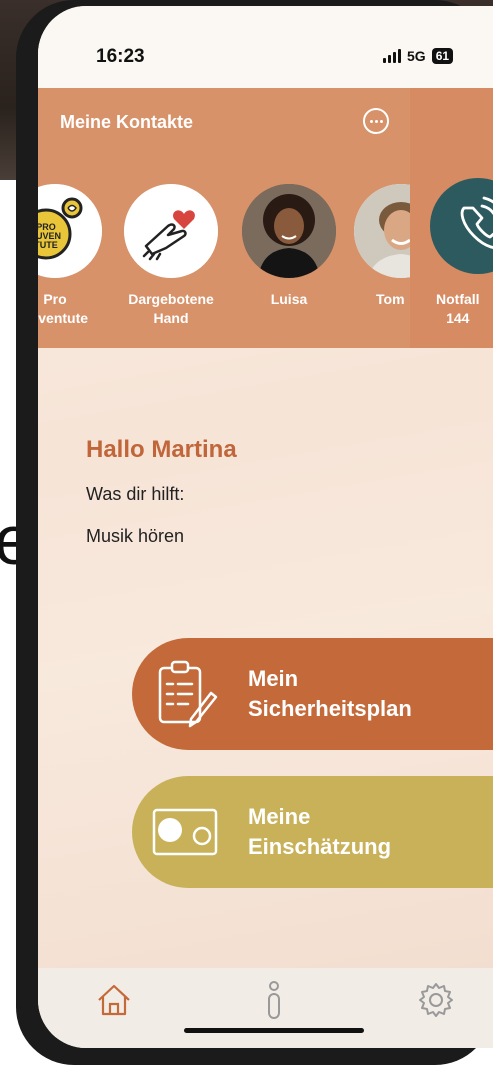  I want to click on helping-hand-heart-icon, so click(171, 231).